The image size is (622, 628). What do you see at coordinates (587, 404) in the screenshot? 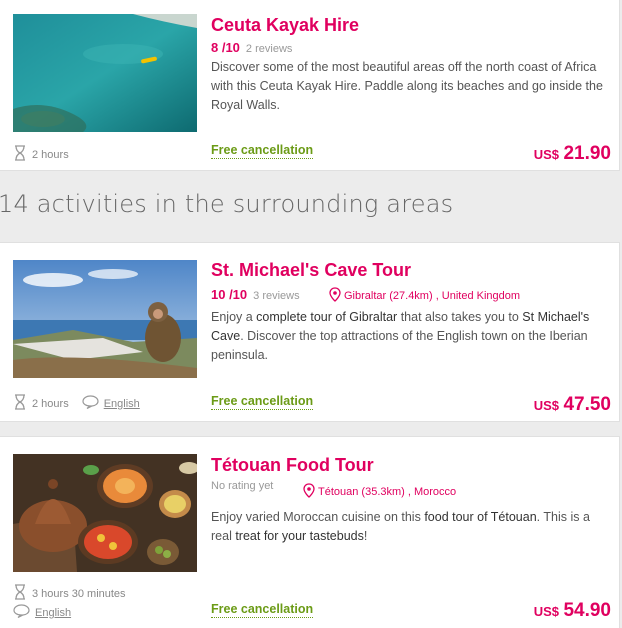
I see `price-amount: 47.50` at bounding box center [587, 404].